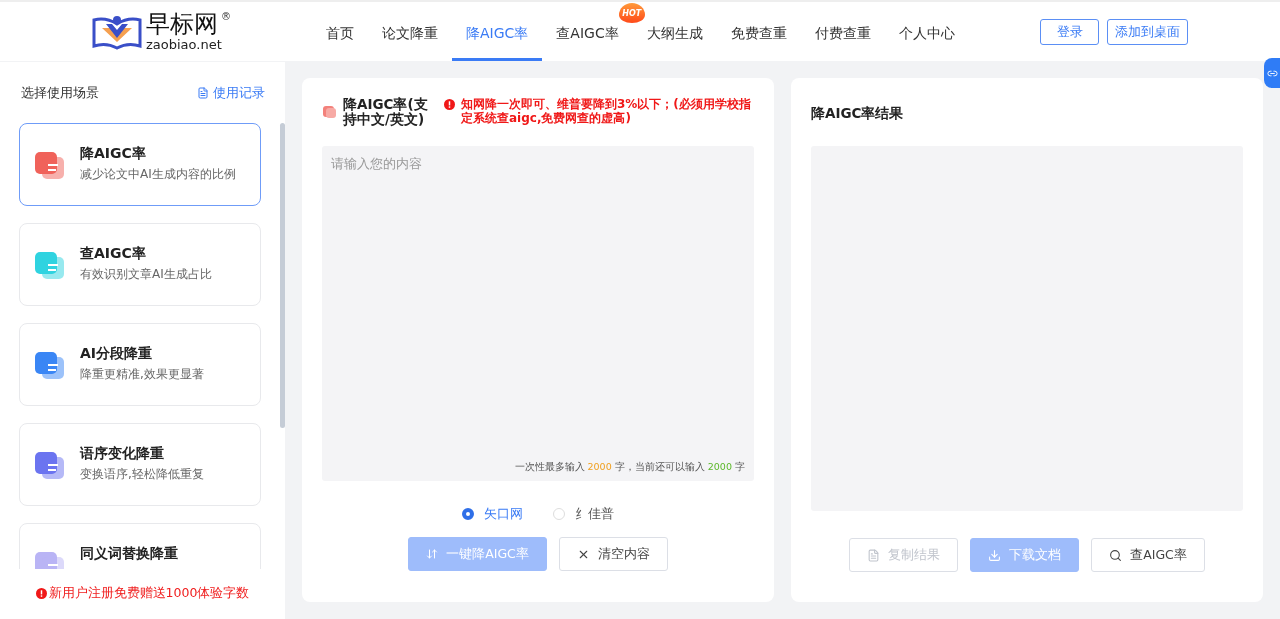 This screenshot has height=619, width=1280. Describe the element at coordinates (858, 113) in the screenshot. I see `result-title: 降AIGC率结果` at that location.